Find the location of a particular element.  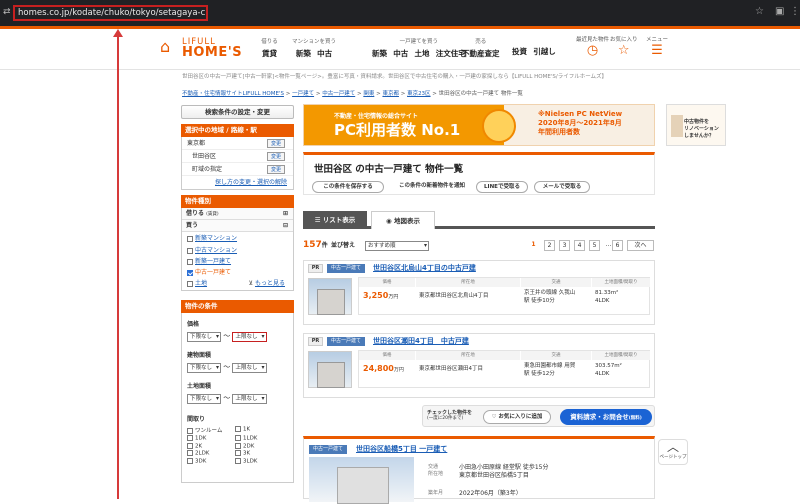

tab-list: ☰ リスト表示 is located at coordinates (335, 220).